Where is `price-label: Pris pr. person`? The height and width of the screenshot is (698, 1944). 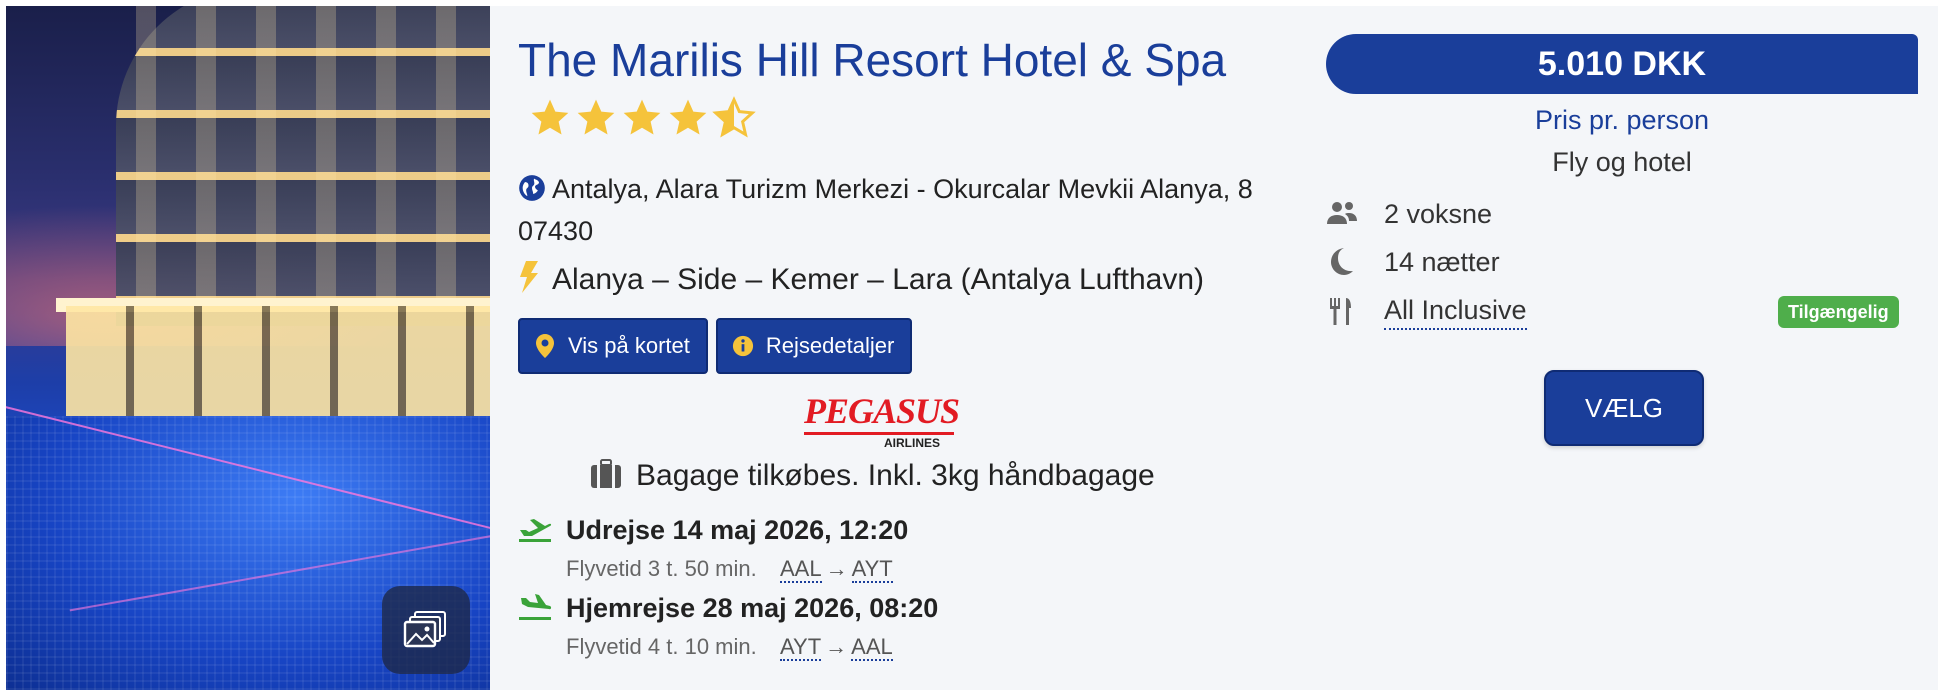
price-label: Pris pr. person is located at coordinates (1622, 120).